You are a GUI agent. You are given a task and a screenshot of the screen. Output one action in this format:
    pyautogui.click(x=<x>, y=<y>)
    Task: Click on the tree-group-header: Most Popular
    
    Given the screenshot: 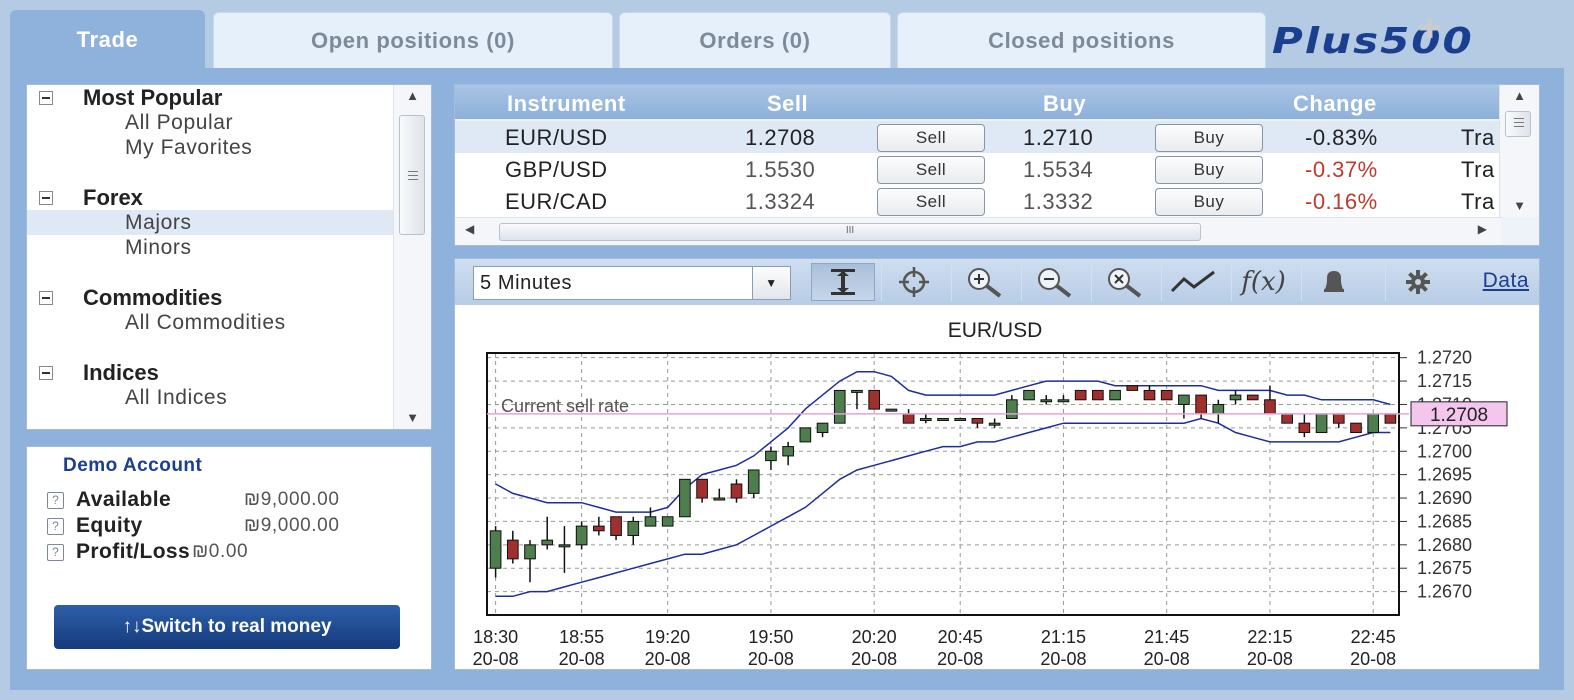 What is the action you would take?
    pyautogui.click(x=211, y=97)
    